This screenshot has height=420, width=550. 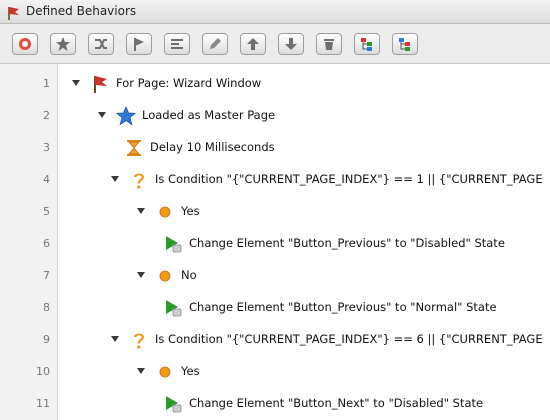 I want to click on tree-expand-icon, so click(x=366, y=44).